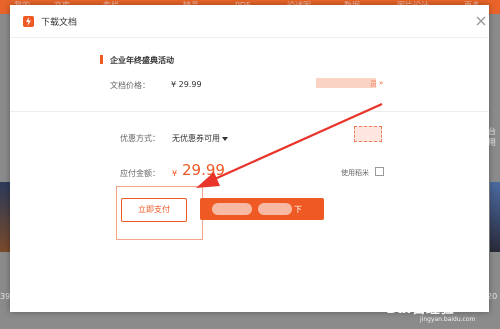  Describe the element at coordinates (355, 173) in the screenshot. I see `use-bean-label: 使用稻米` at that location.